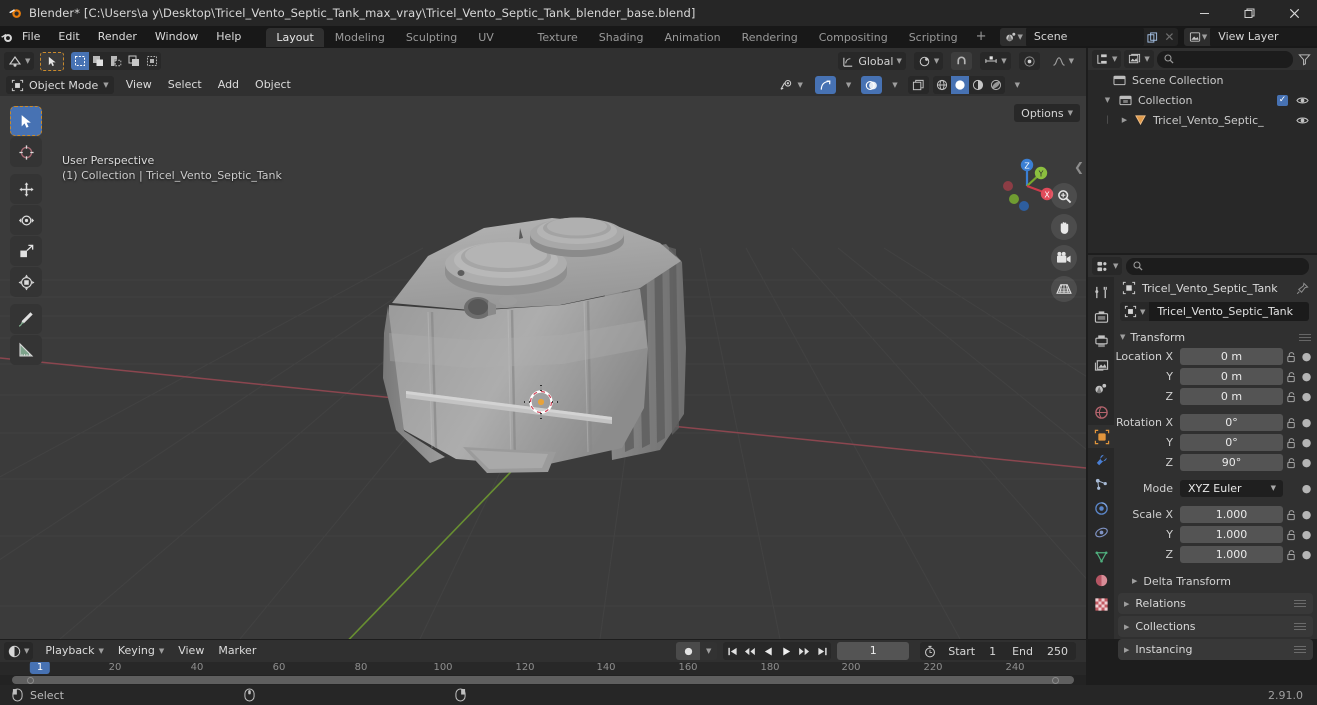 The height and width of the screenshot is (705, 1317). I want to click on view-layer-selector: ▼ View Layer ✕, so click(1250, 37).